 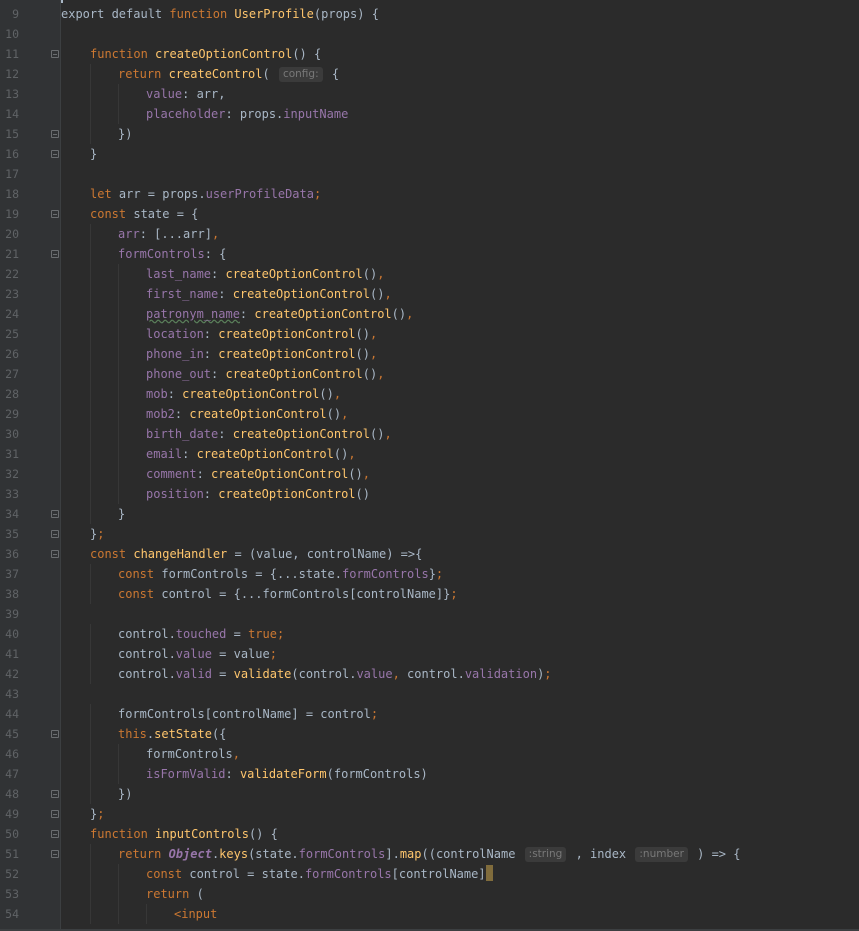 What do you see at coordinates (429, 914) in the screenshot?
I see `code-line: 54 <input` at bounding box center [429, 914].